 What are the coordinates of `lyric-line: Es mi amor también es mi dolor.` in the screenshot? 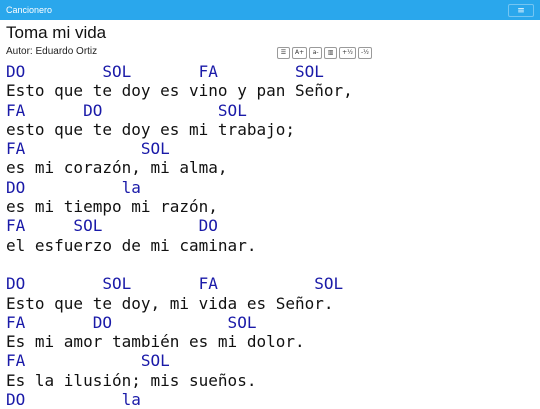 It's located at (155, 342).